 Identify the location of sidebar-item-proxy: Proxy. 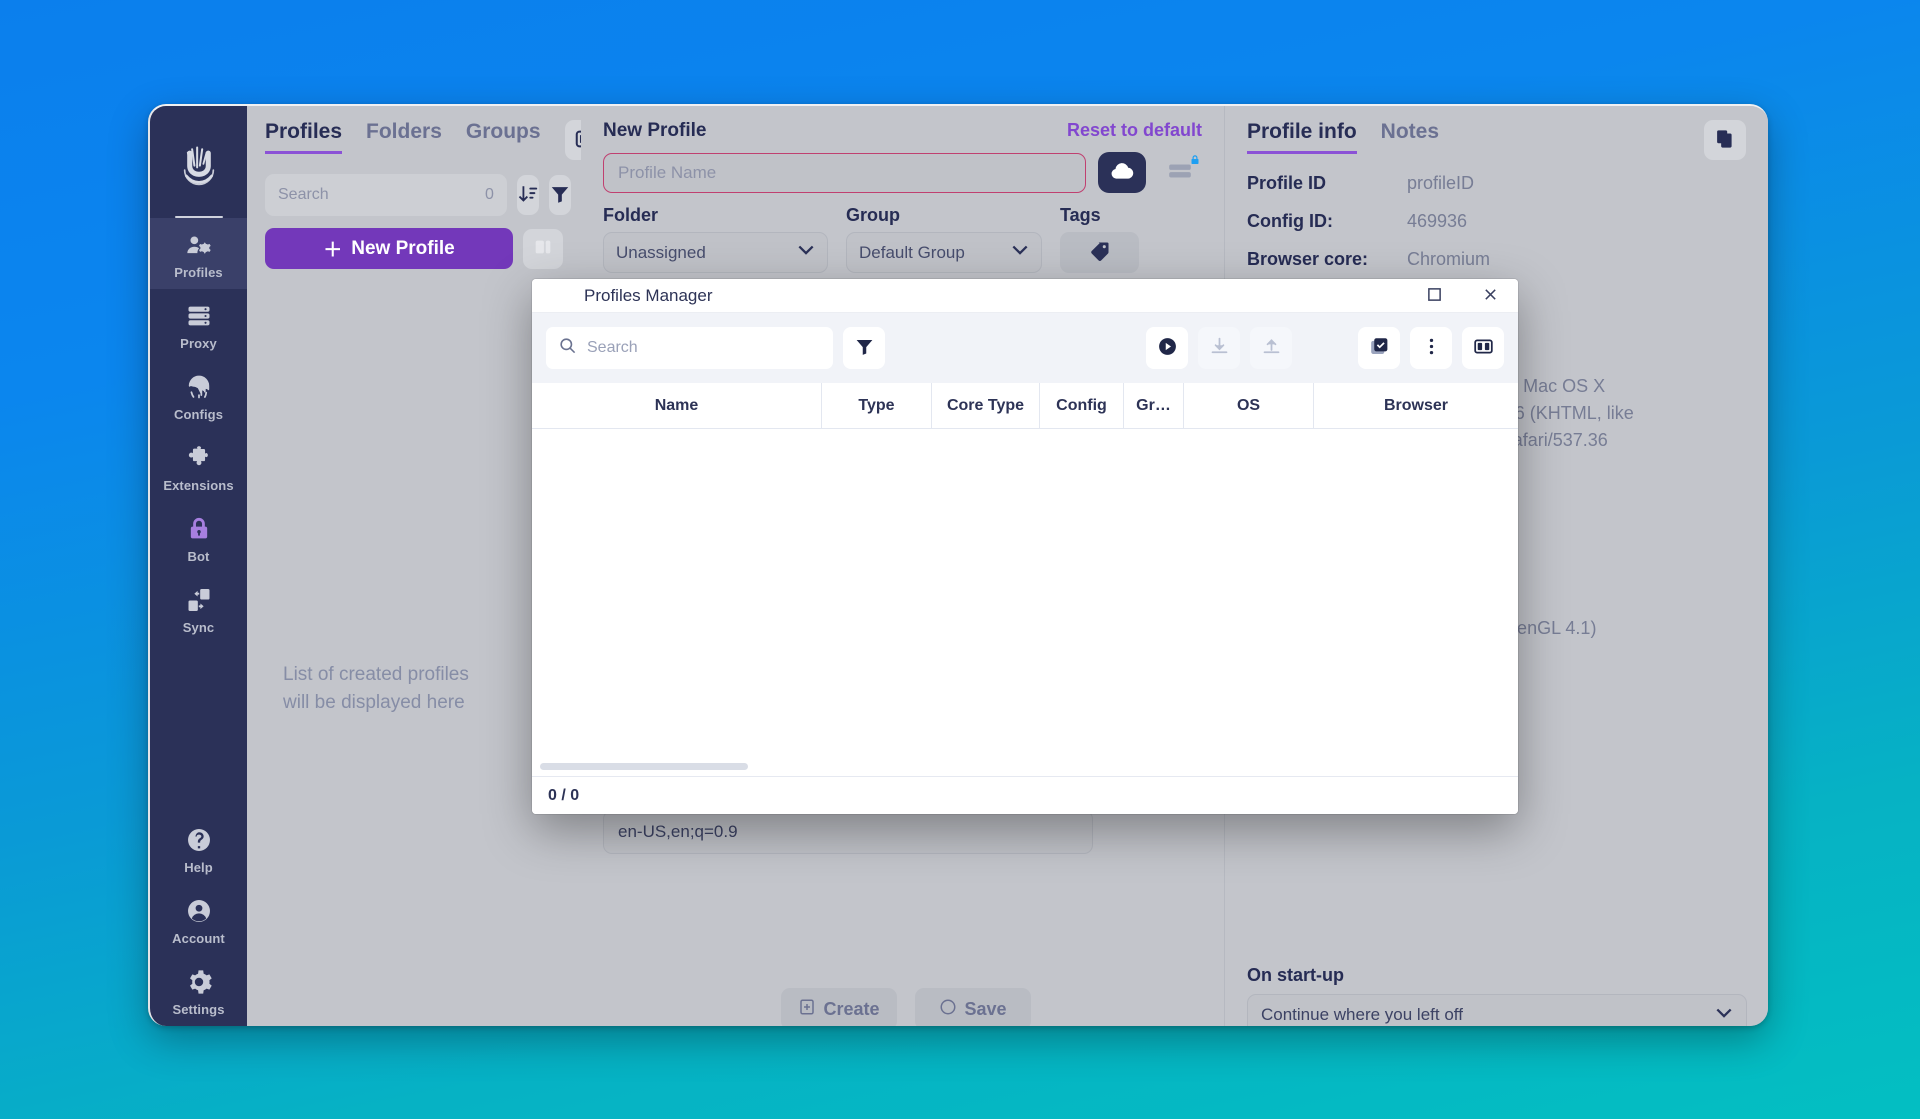
(198, 324).